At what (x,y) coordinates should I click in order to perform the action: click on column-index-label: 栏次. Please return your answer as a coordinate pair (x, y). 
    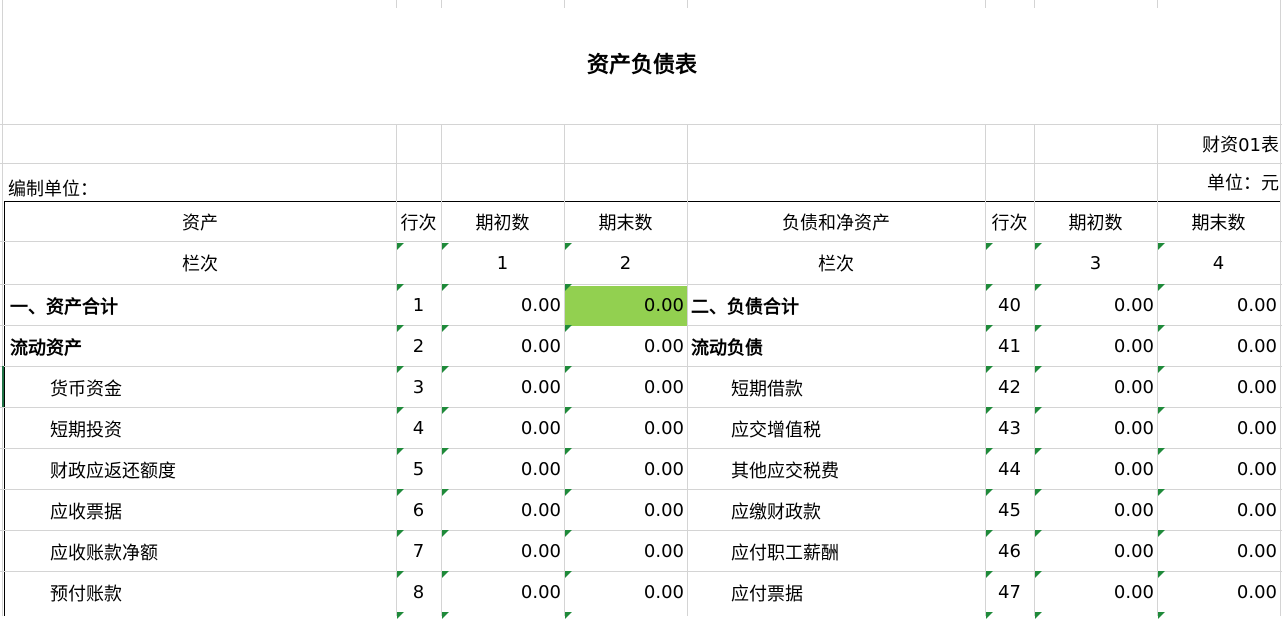
    Looking at the image, I should click on (200, 263).